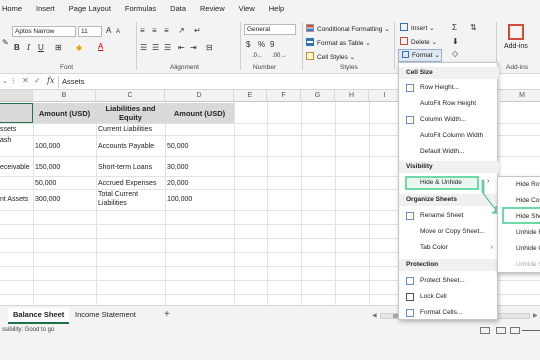  What do you see at coordinates (348, 29) in the screenshot?
I see `conditional-formatting-button: Conditional Formatting ⌄` at bounding box center [348, 29].